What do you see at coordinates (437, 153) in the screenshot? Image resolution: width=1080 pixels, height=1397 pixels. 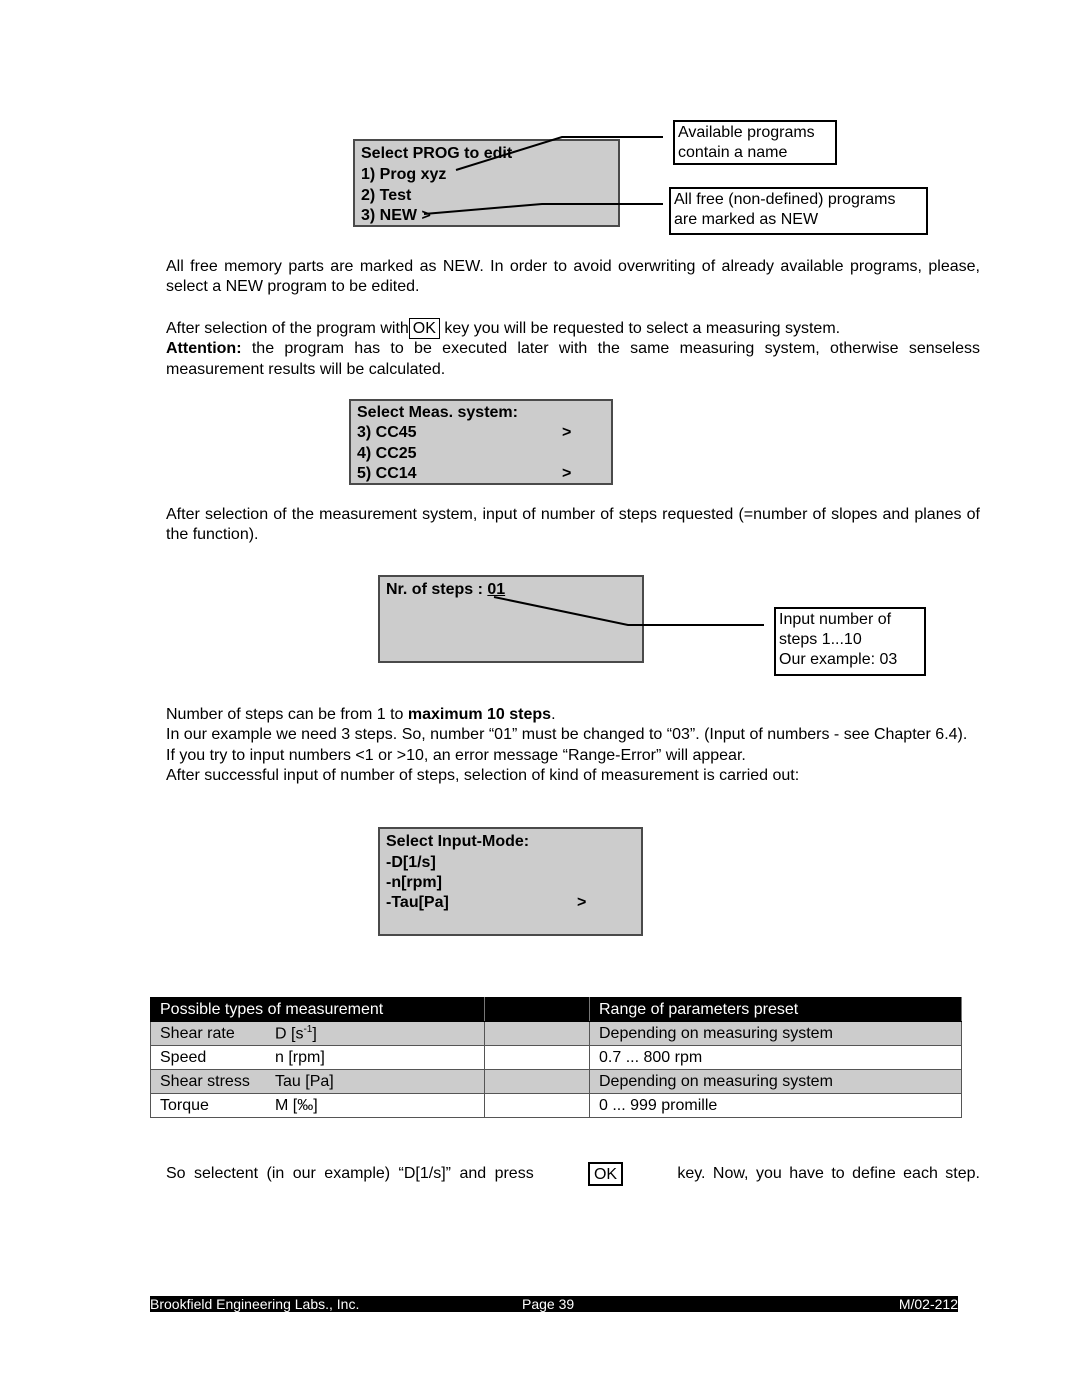 I see `prog-select-title: Select PROG to edit` at bounding box center [437, 153].